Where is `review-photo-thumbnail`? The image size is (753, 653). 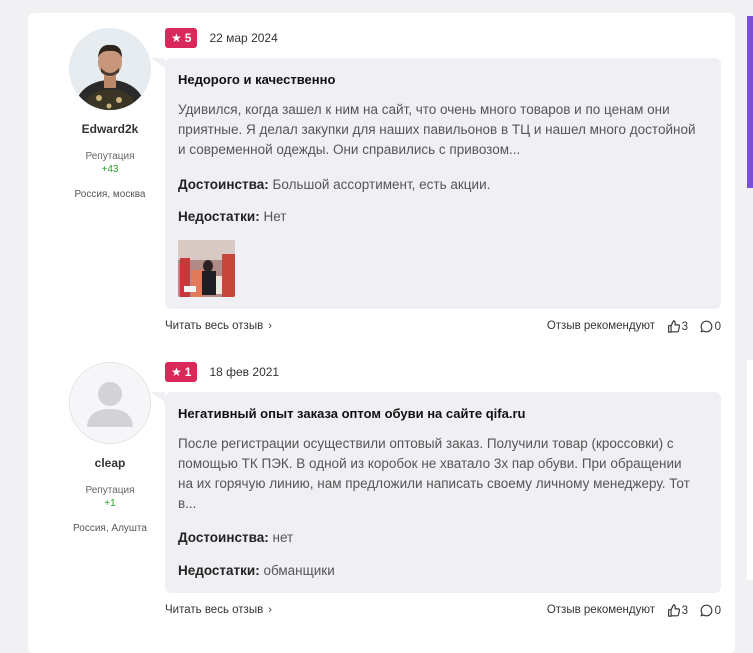
review-photo-thumbnail is located at coordinates (206, 268).